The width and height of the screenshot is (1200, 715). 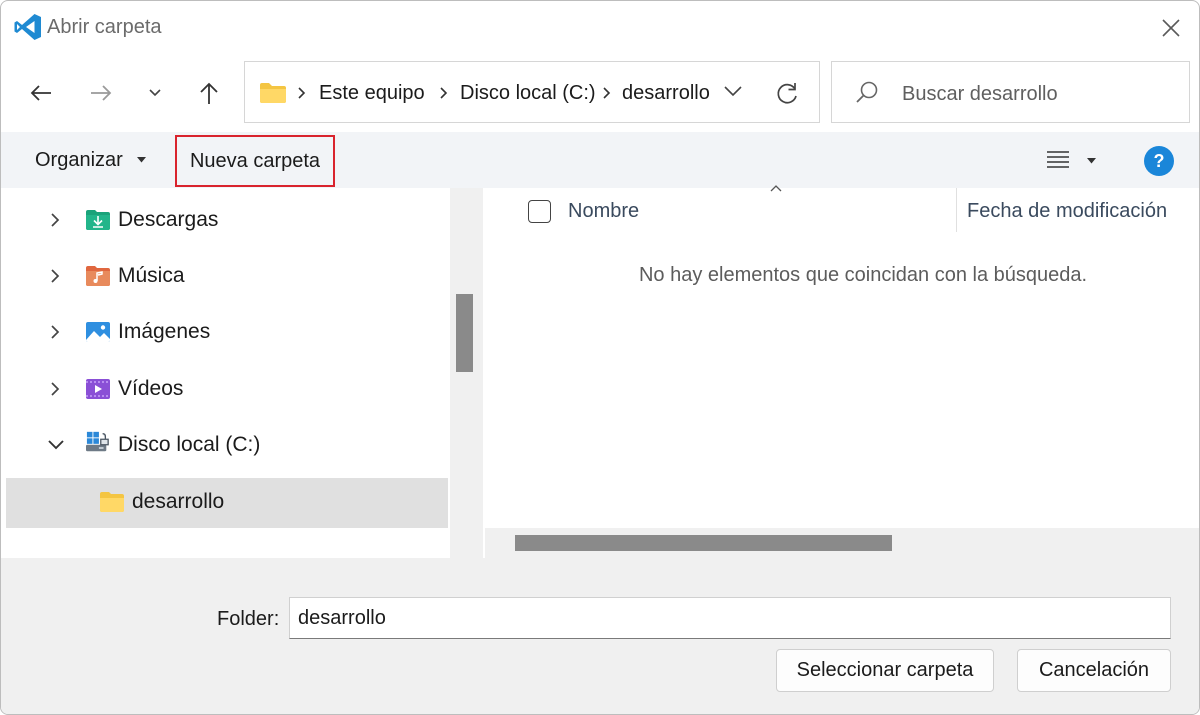 What do you see at coordinates (1159, 161) in the screenshot?
I see `help-button: ?` at bounding box center [1159, 161].